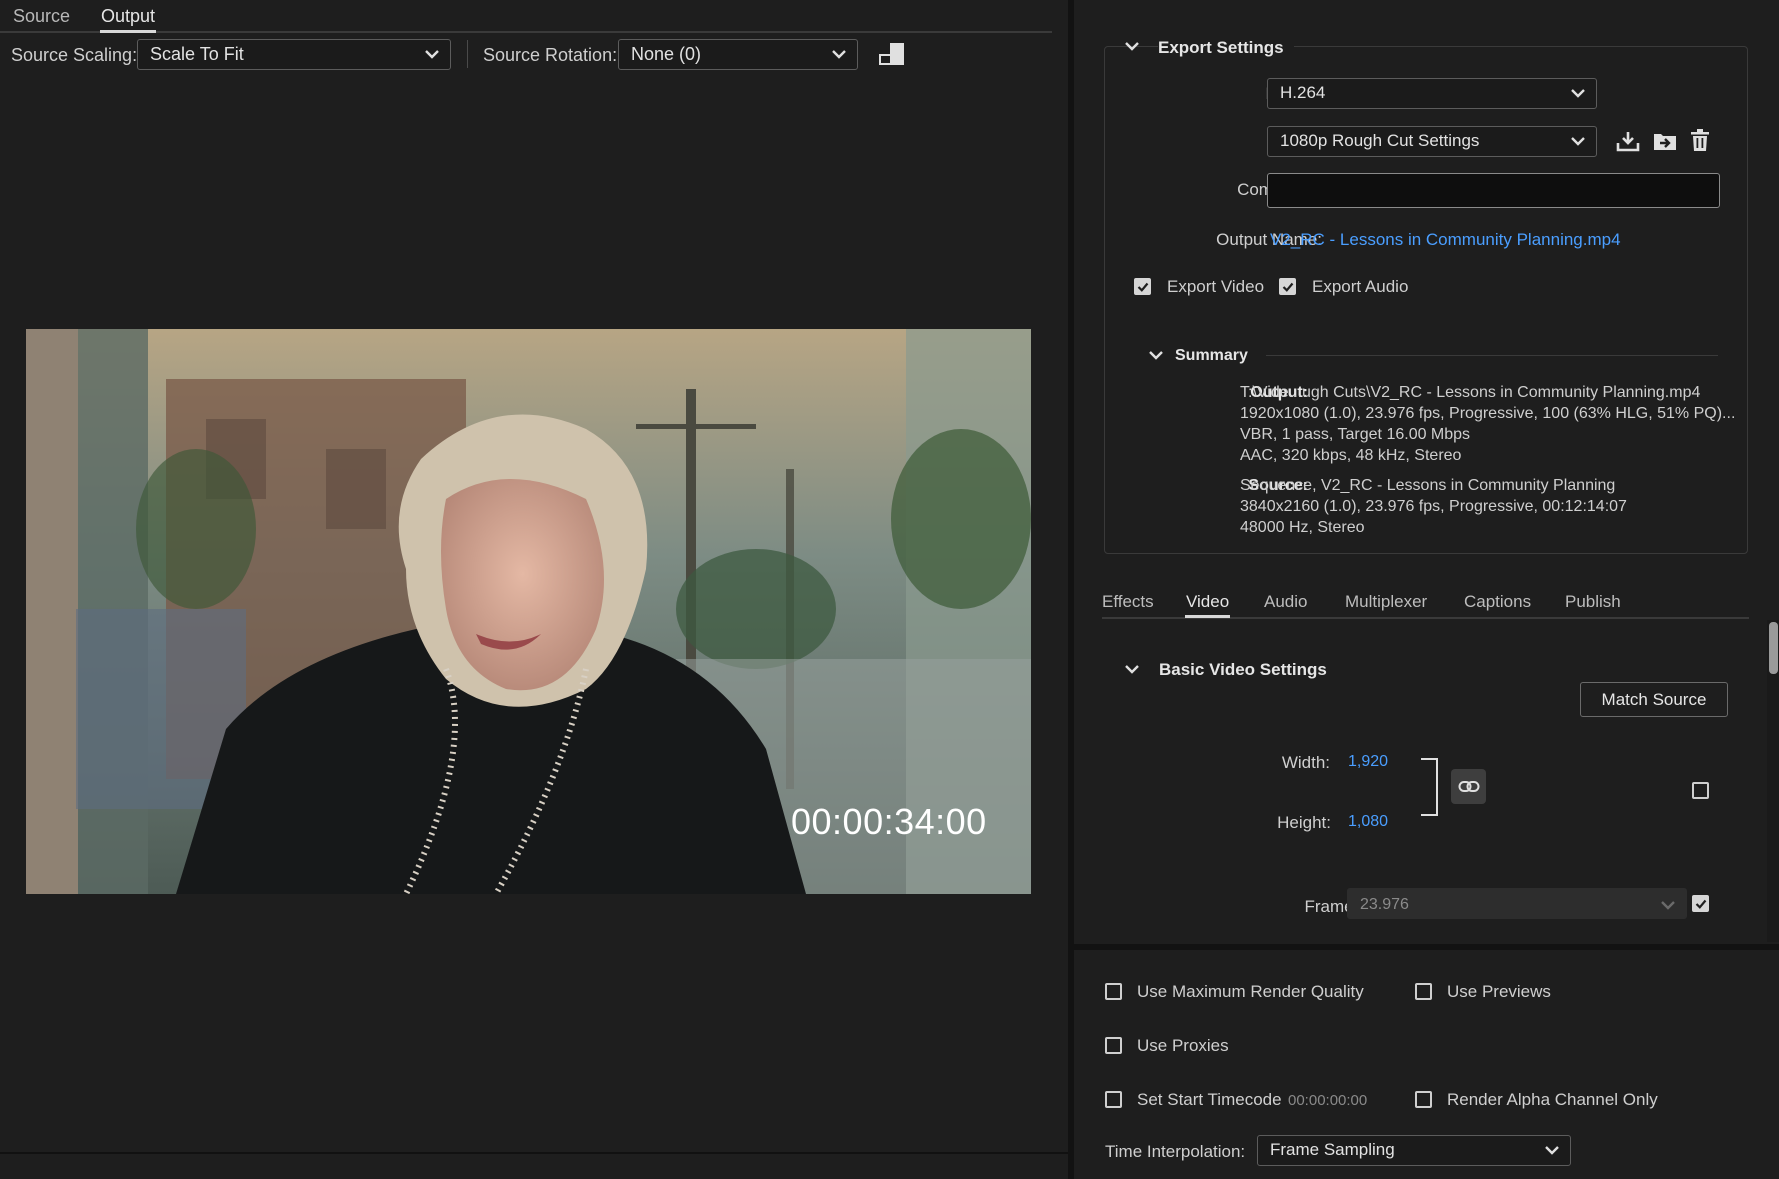 This screenshot has width=1779, height=1179. What do you see at coordinates (550, 55) in the screenshot?
I see `source-rotation-label: Source Rotation:` at bounding box center [550, 55].